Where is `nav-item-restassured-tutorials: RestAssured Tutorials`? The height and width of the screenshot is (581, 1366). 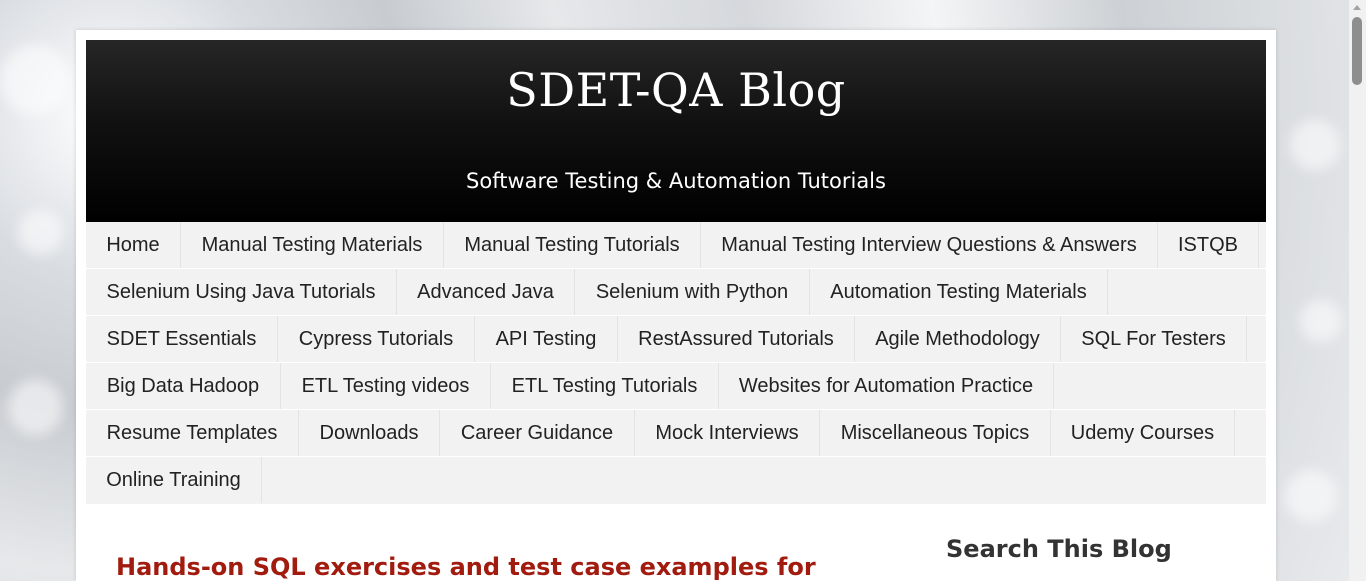 nav-item-restassured-tutorials: RestAssured Tutorials is located at coordinates (736, 339).